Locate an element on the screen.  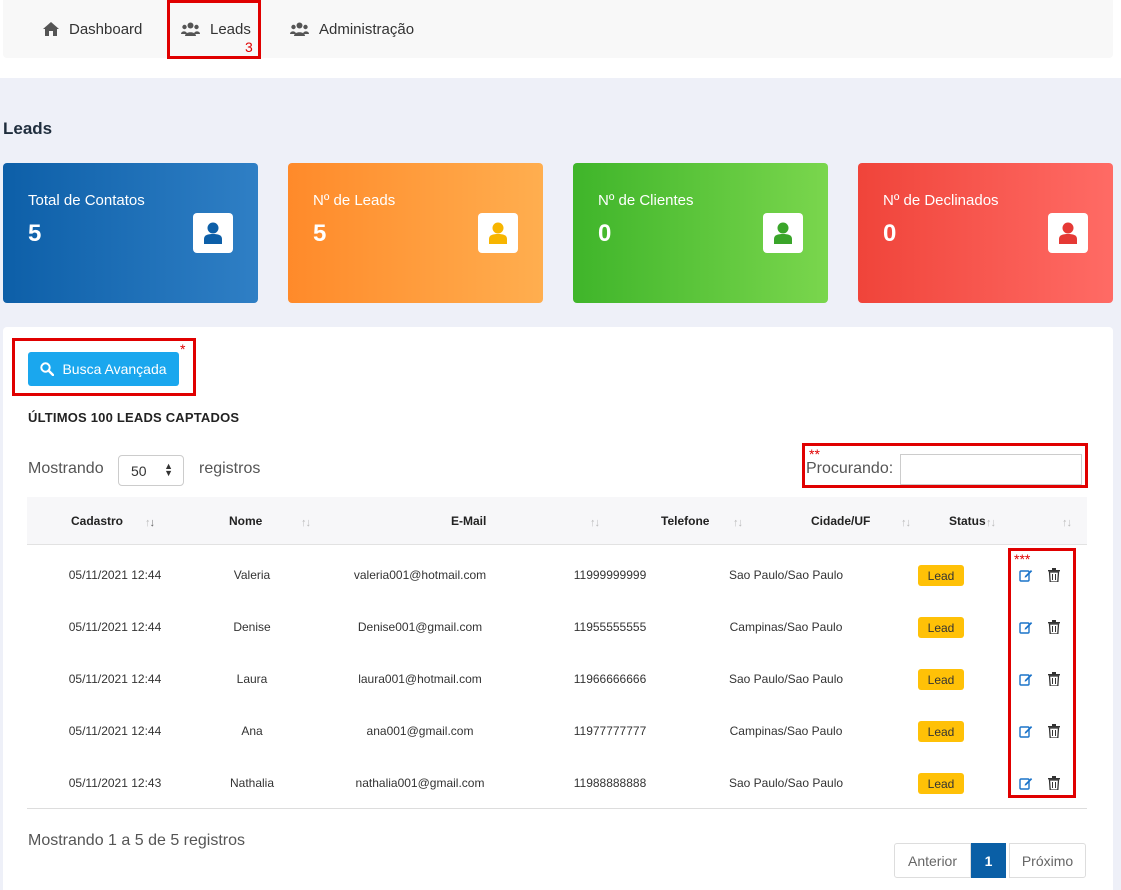
users-icon is located at coordinates (299, 29).